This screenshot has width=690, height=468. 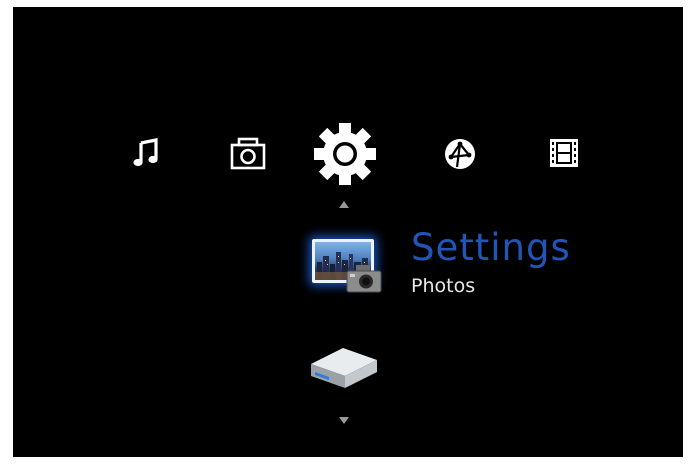 I want to click on hard-drive-icon, so click(x=344, y=367).